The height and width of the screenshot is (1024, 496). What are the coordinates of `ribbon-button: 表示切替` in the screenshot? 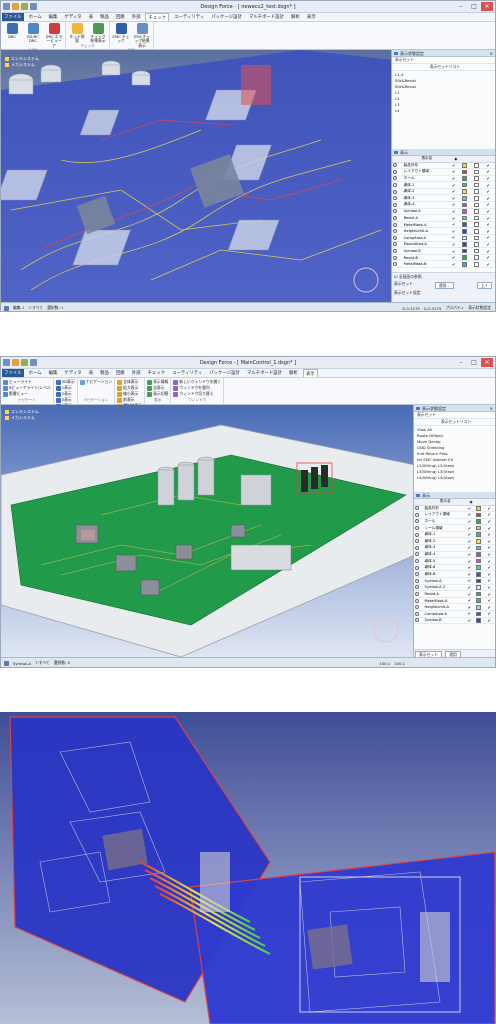 It's located at (157, 394).